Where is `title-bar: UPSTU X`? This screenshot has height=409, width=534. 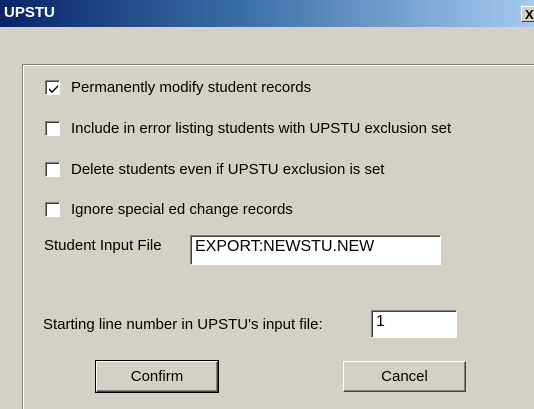 title-bar: UPSTU X is located at coordinates (267, 13).